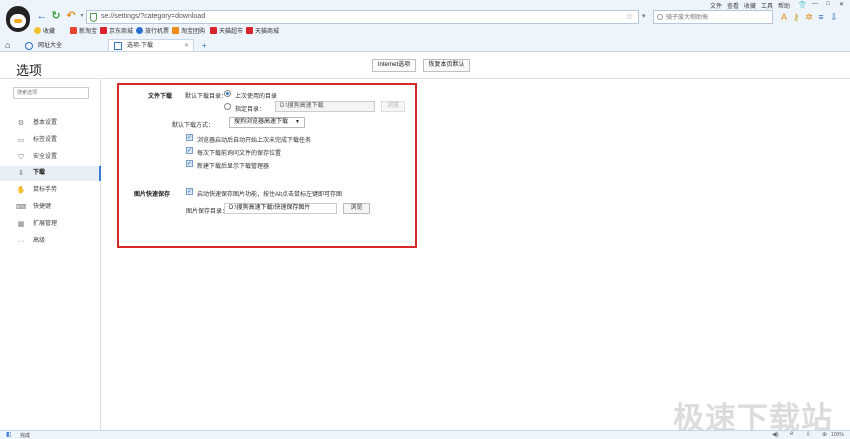 This screenshot has height=439, width=850. Describe the element at coordinates (50, 241) in the screenshot. I see `sidebar-item-advanced: ··· 高级` at that location.